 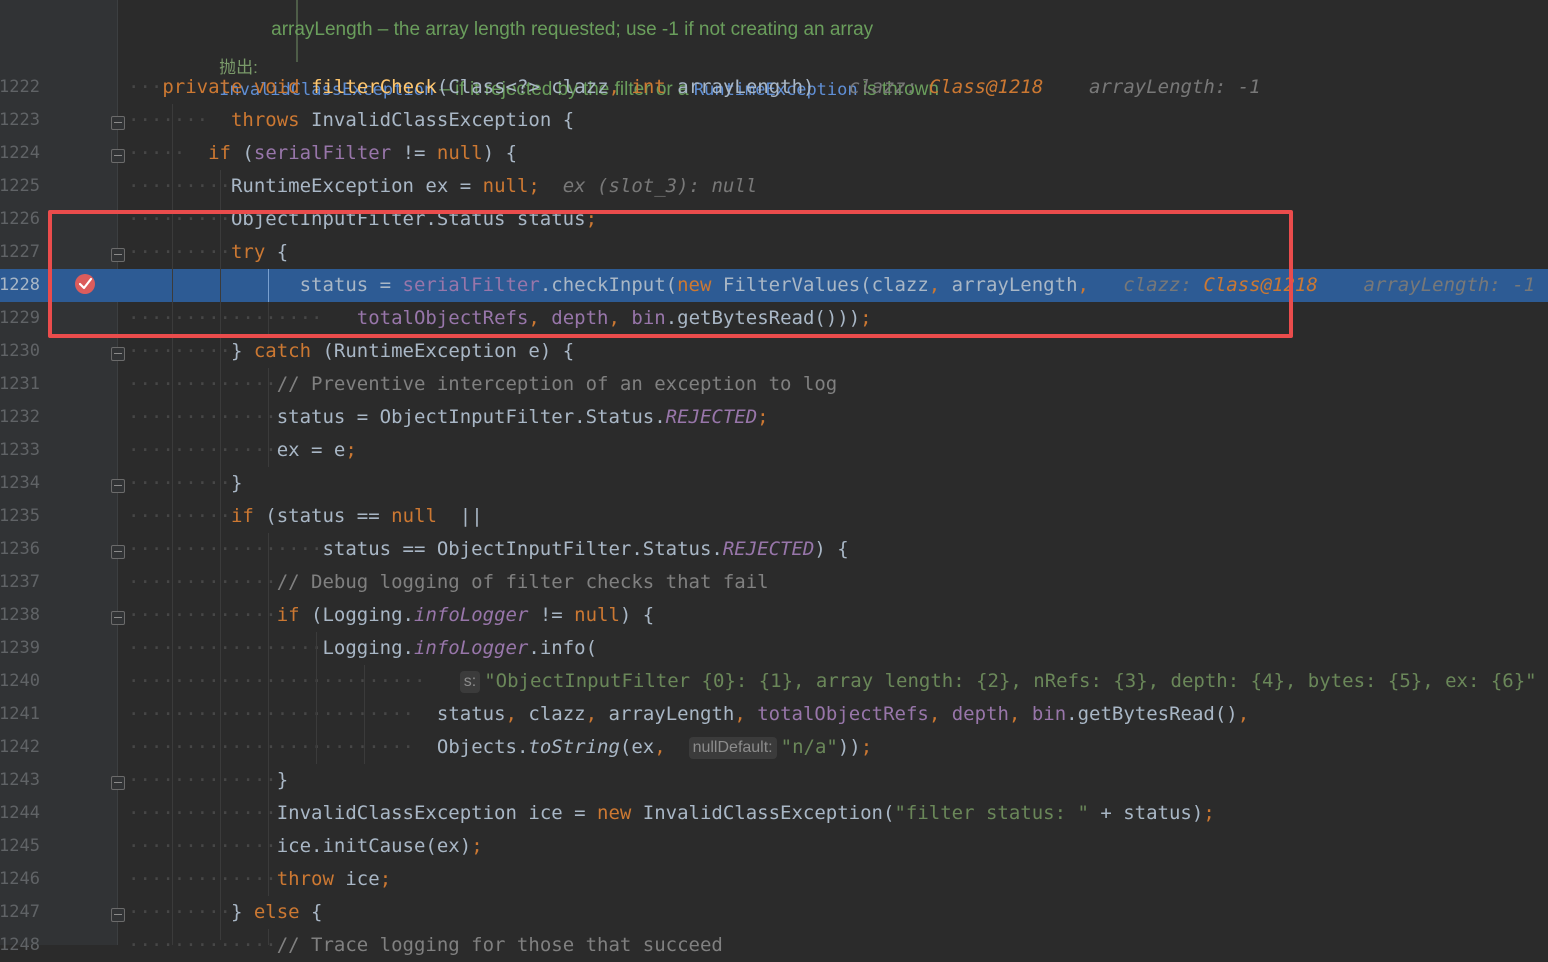 I want to click on code-text: InvalidClassException ice =, so click(x=437, y=813).